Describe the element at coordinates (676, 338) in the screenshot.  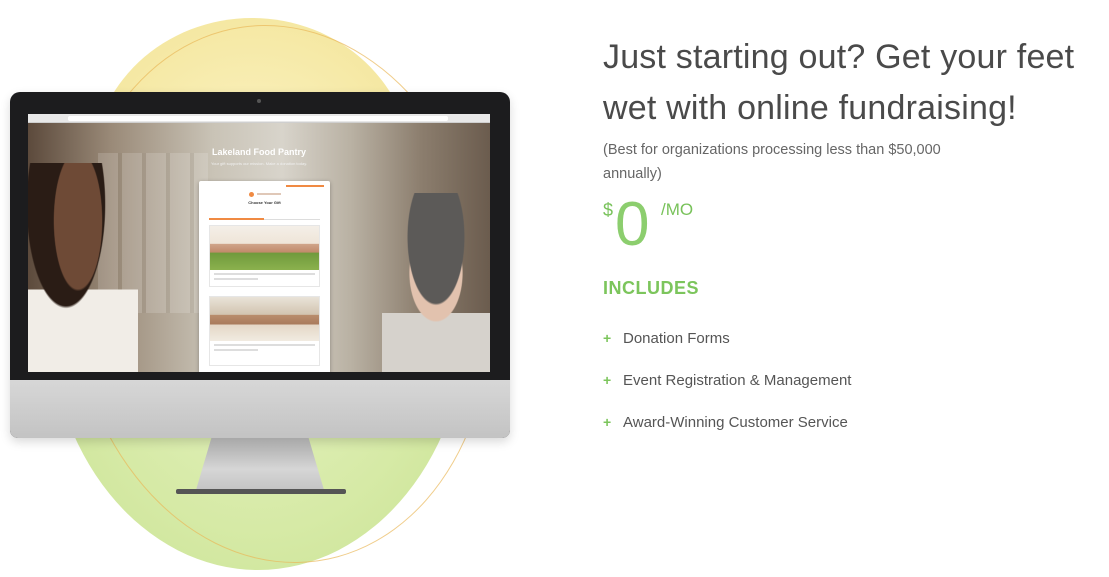
I see `feature-label: Donation Forms` at that location.